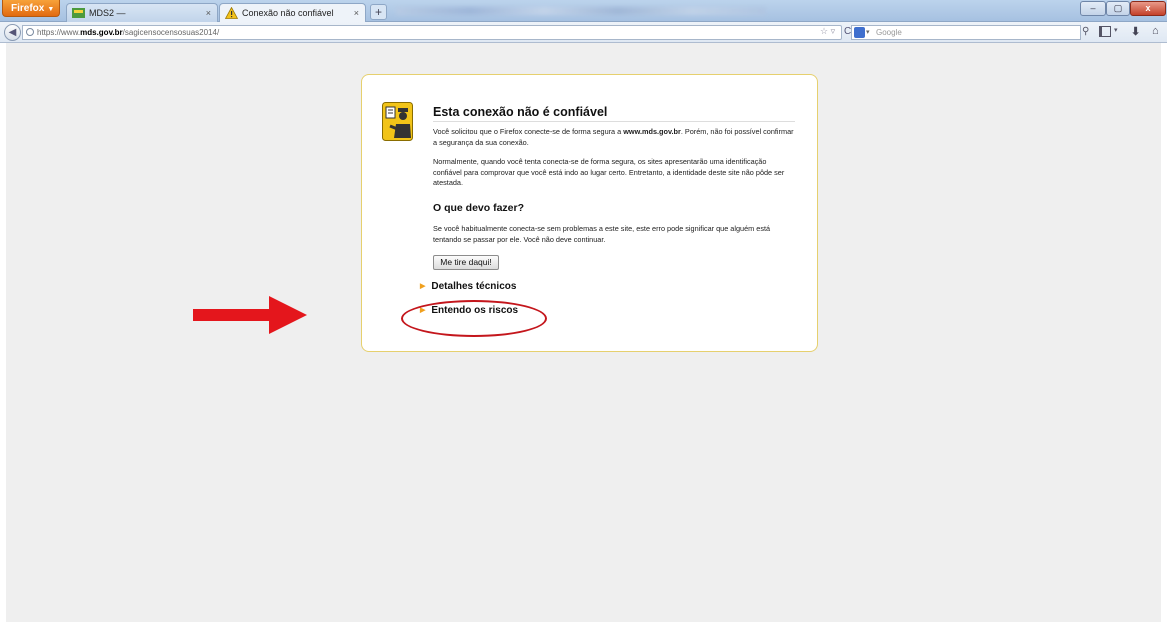 The image size is (1167, 622). Describe the element at coordinates (859, 32) in the screenshot. I see `google-engine-icon` at that location.